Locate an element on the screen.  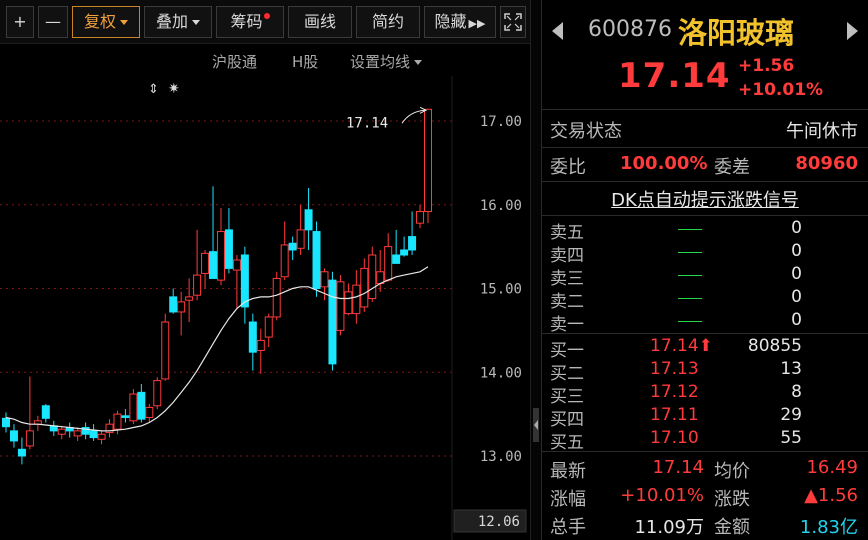
trade-status-row: 交易状态 午间休市 is located at coordinates (705, 129).